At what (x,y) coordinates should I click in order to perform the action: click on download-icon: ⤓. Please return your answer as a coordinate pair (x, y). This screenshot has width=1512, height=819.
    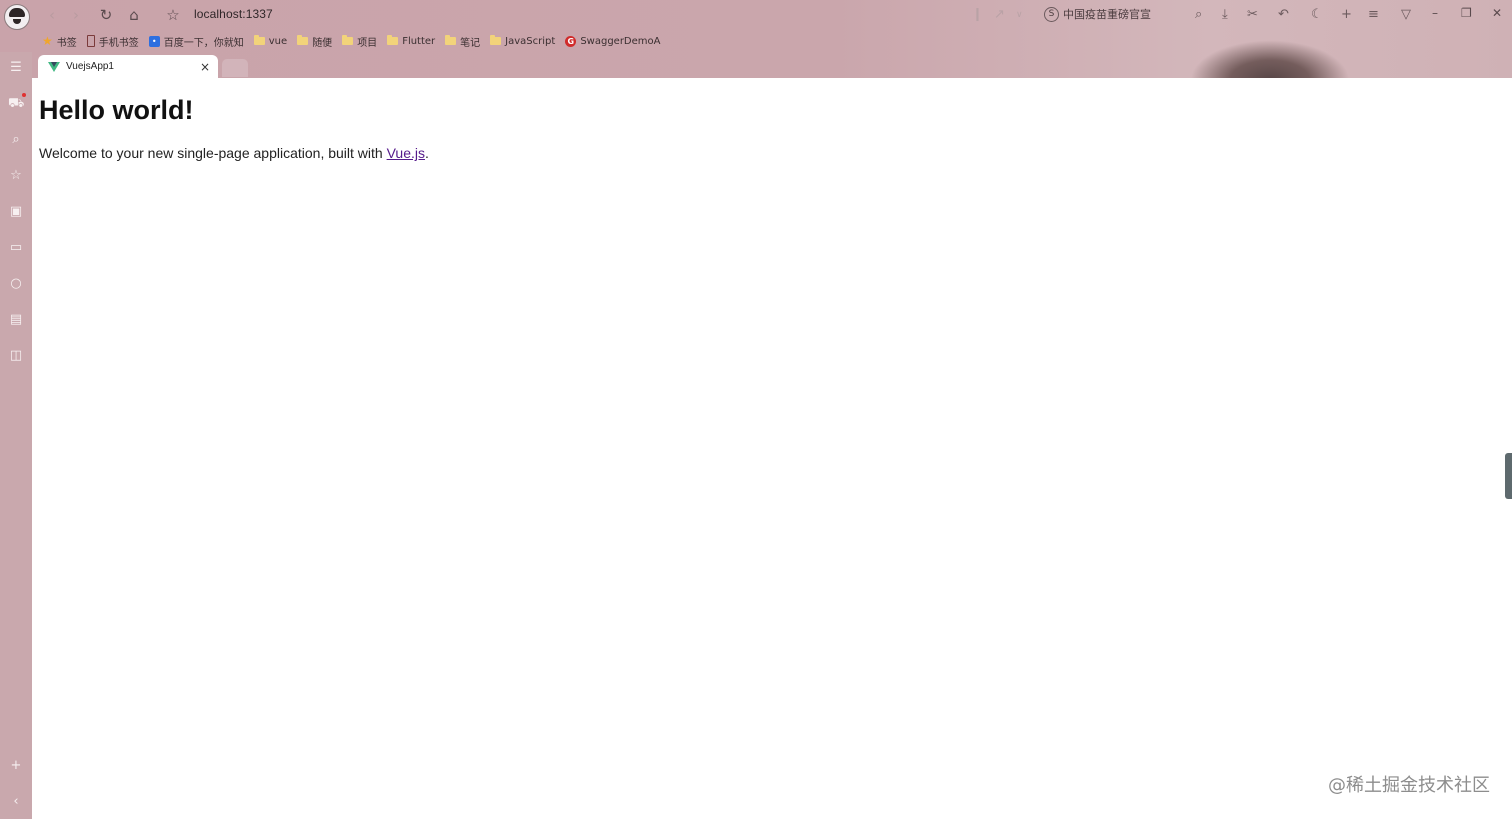
    Looking at the image, I should click on (1225, 15).